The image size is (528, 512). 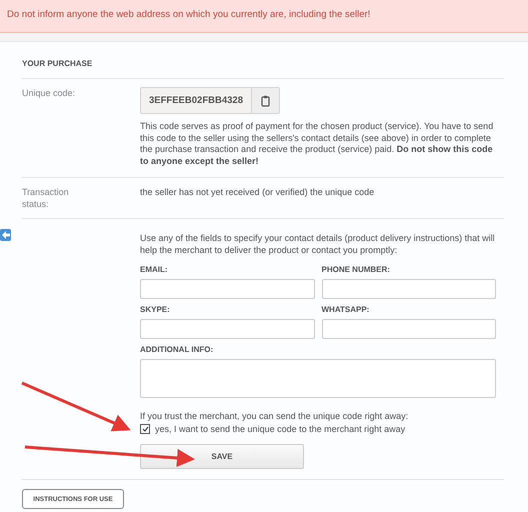 I want to click on checkbox-label: yes, I want to send the unique code to the merchant right away, so click(x=280, y=429).